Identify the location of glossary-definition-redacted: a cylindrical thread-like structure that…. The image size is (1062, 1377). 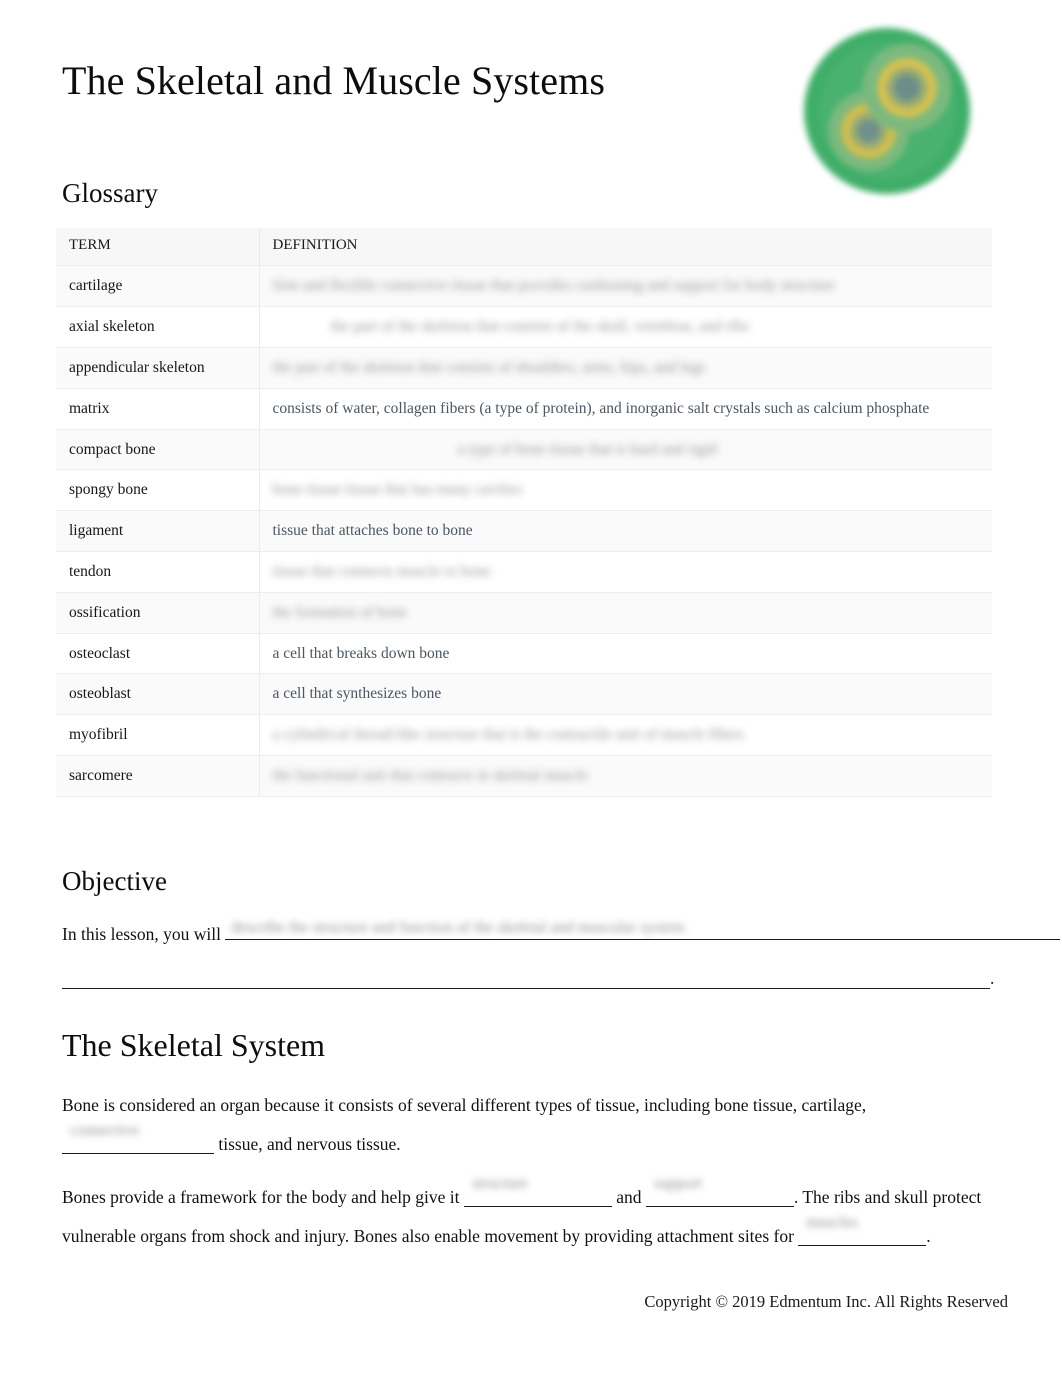
(508, 735).